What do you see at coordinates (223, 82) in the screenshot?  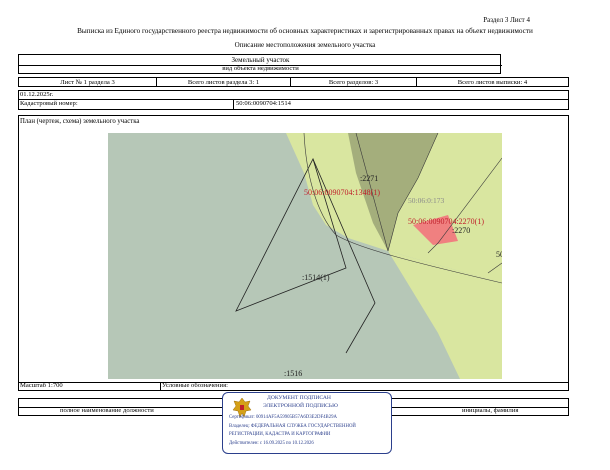 I see `sheets-in-section: Всего листов раздела 3: 1` at bounding box center [223, 82].